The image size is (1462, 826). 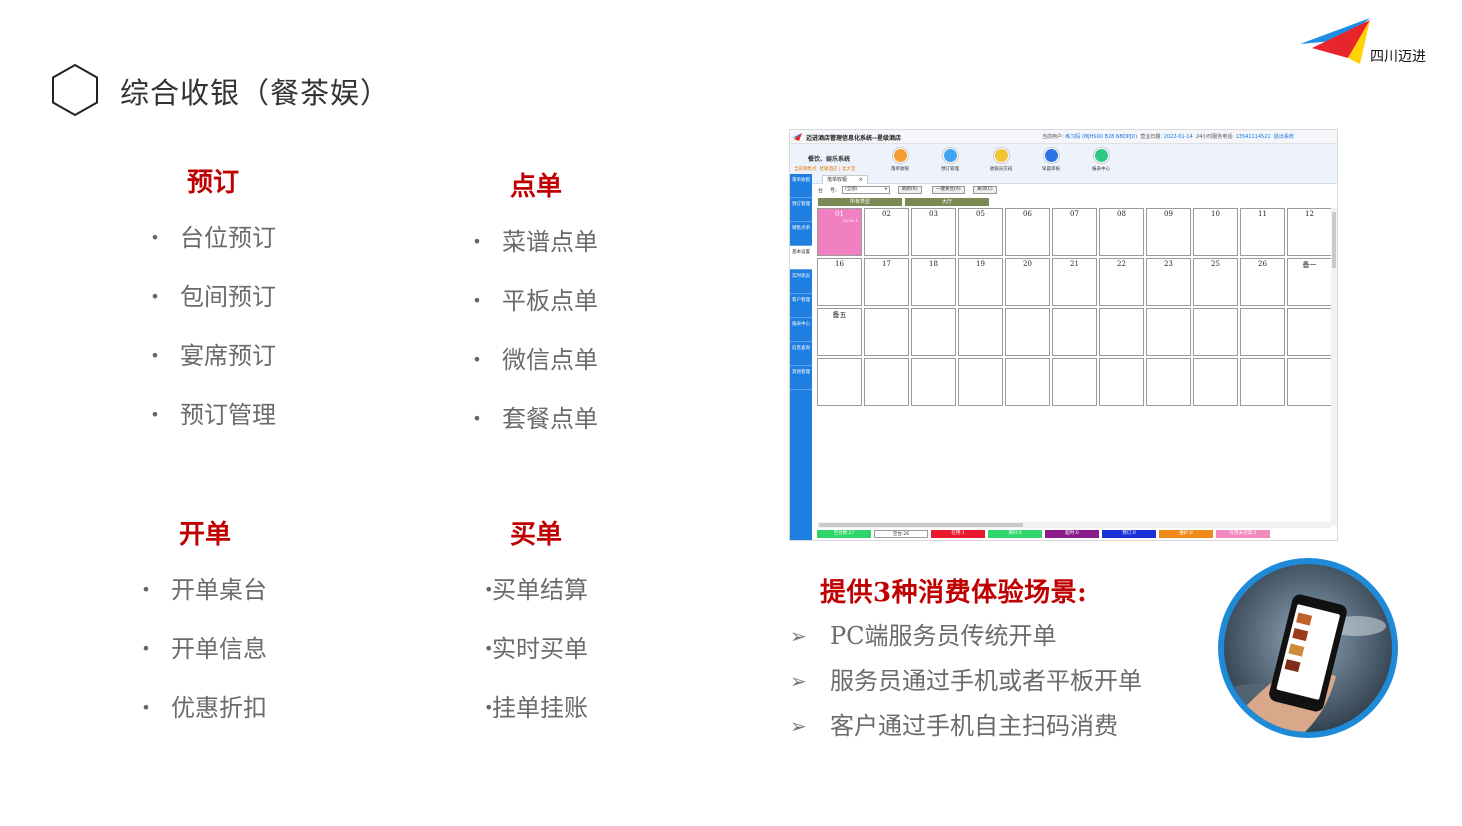 I want to click on table-cell: 01 28.00 1, so click(x=839, y=232).